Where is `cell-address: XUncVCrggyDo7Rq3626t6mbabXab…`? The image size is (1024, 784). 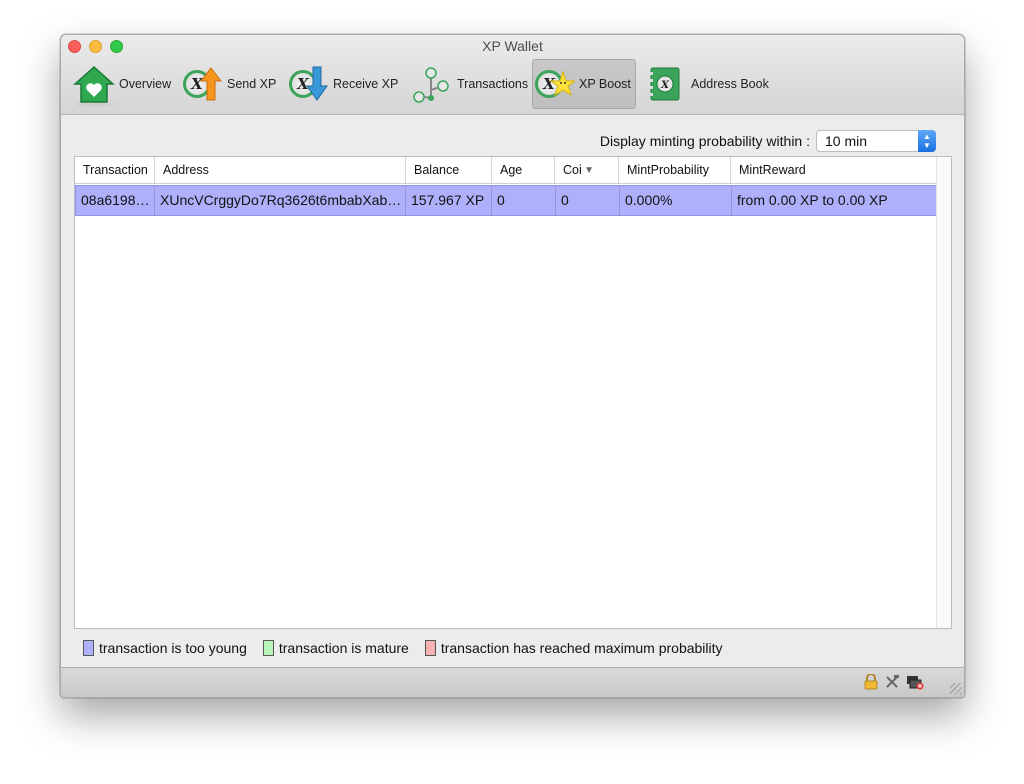 cell-address: XUncVCrggyDo7Rq3626t6mbabXab… is located at coordinates (280, 200).